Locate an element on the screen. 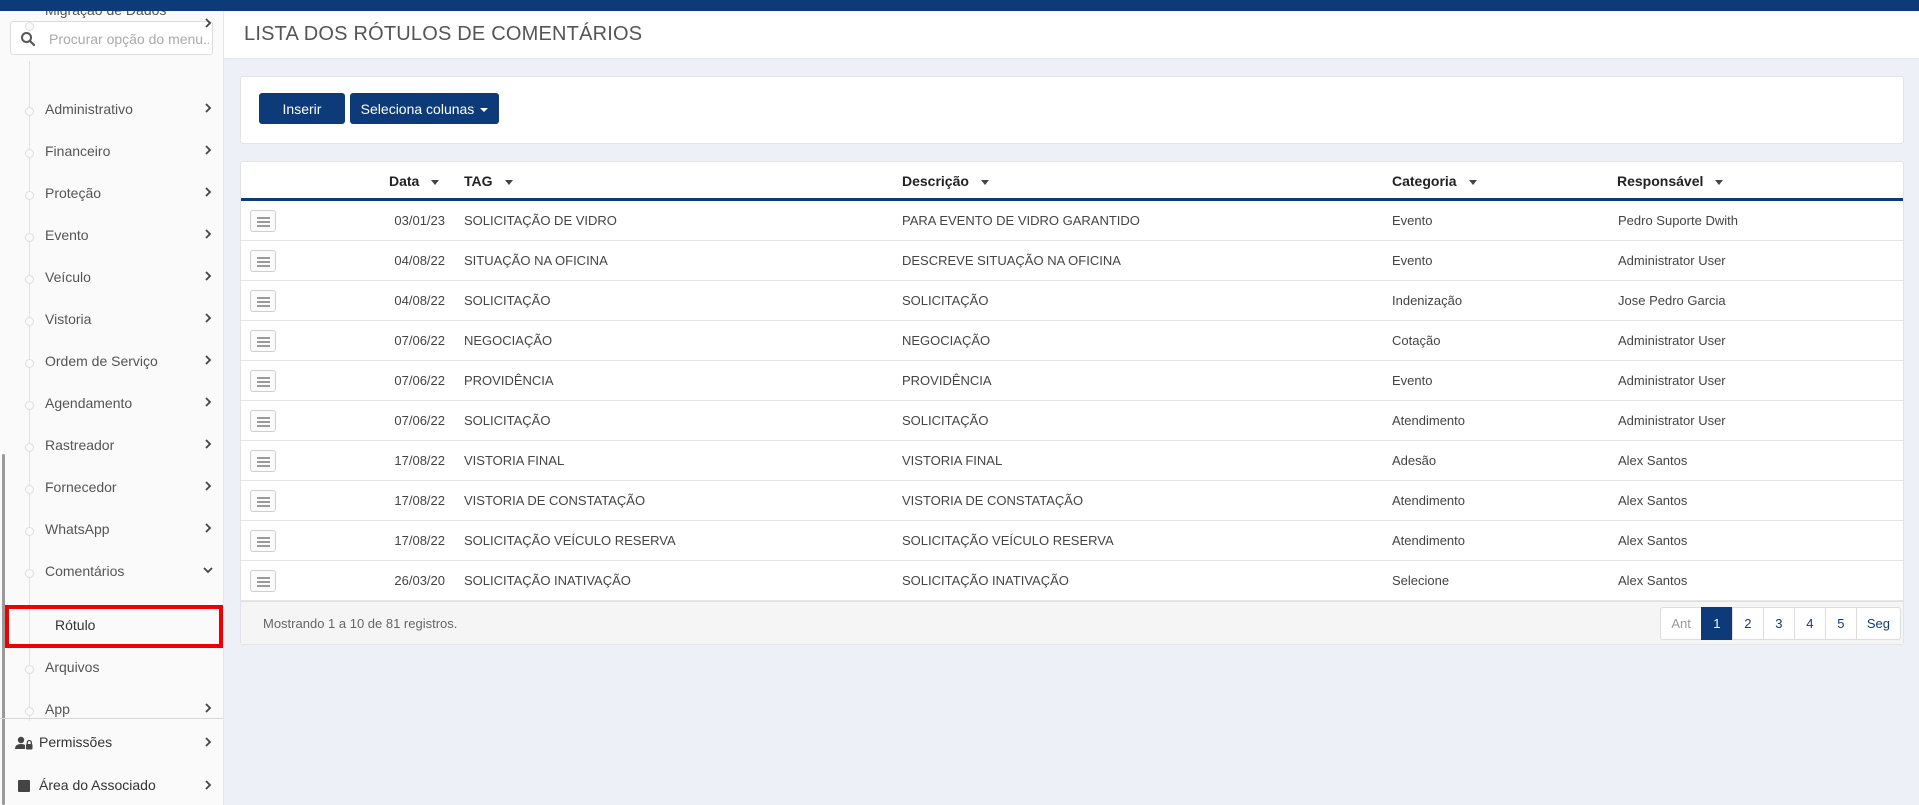  cell-descricao: PROVIDÊNCIA is located at coordinates (947, 380).